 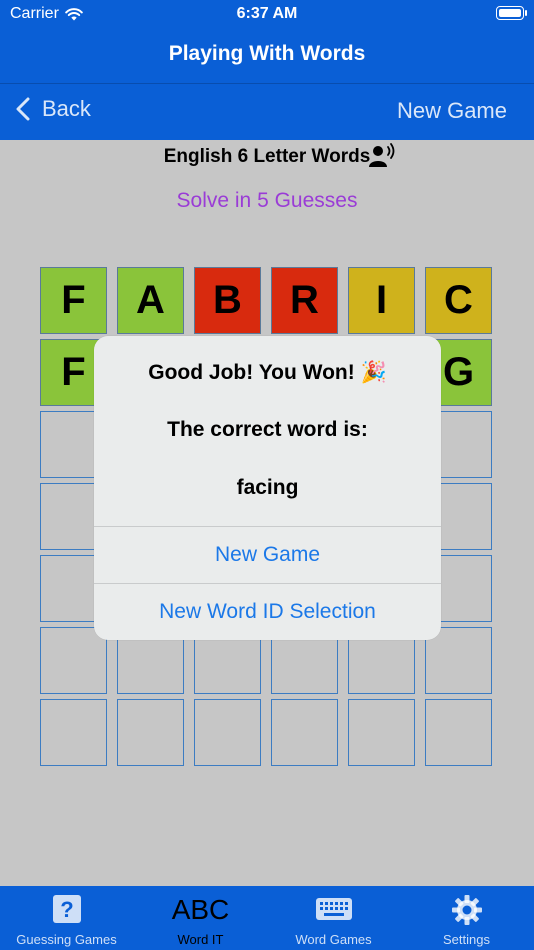 I want to click on grid-cell: I, so click(x=381, y=300).